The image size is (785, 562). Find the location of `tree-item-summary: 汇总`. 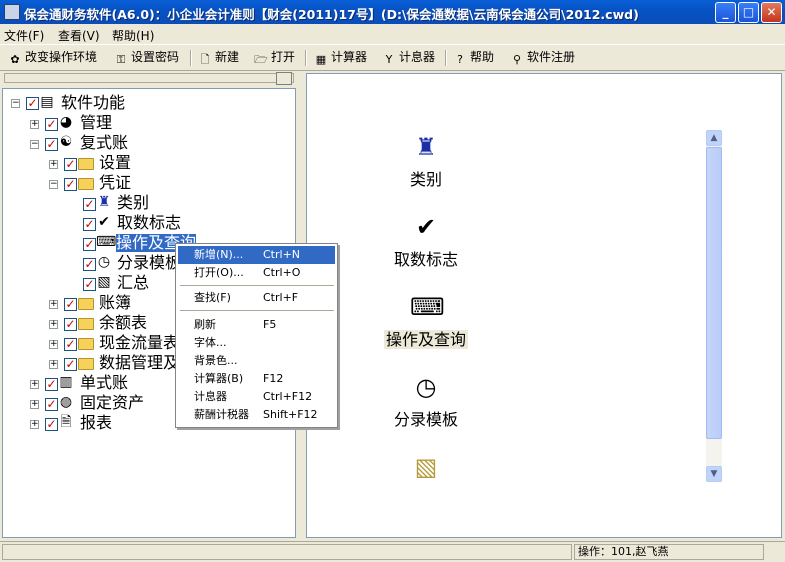

tree-item-summary: 汇总 is located at coordinates (133, 283).